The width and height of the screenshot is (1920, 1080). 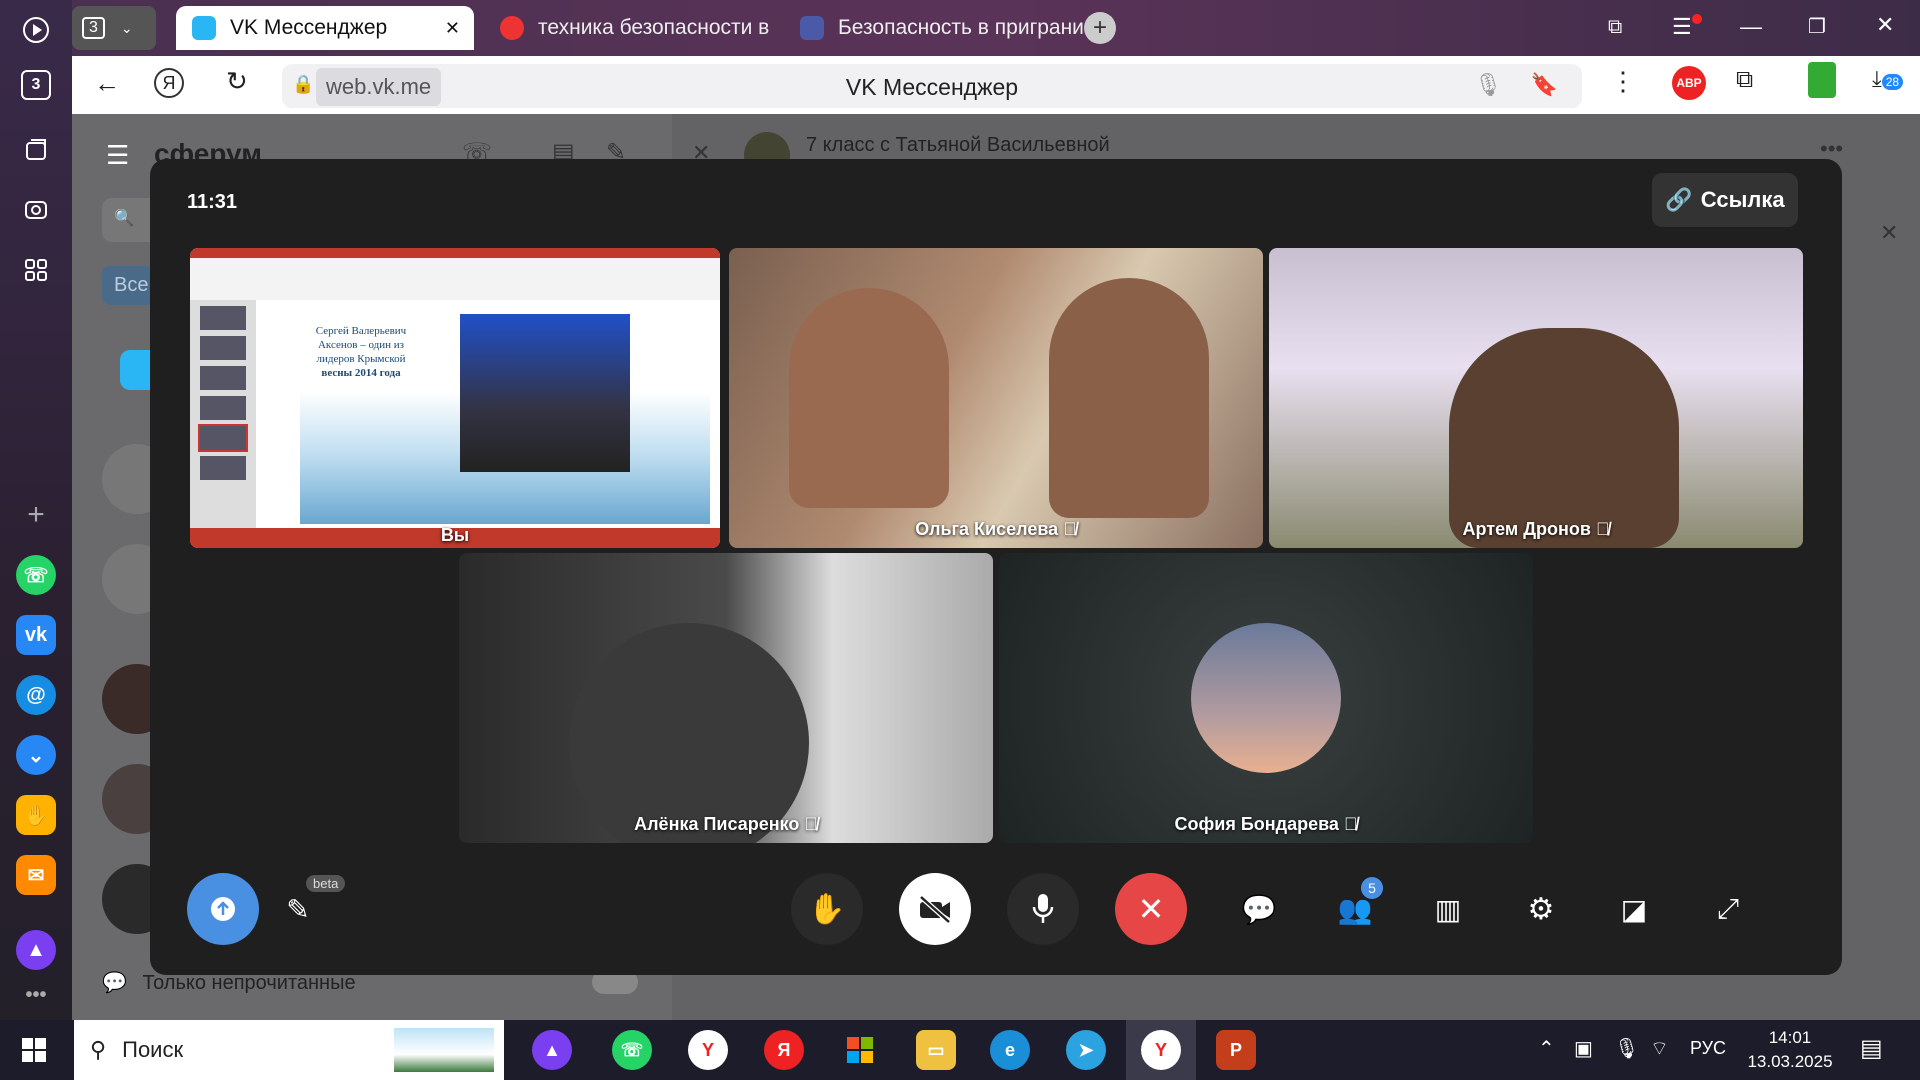 What do you see at coordinates (36, 515) in the screenshot?
I see `add-icon: +` at bounding box center [36, 515].